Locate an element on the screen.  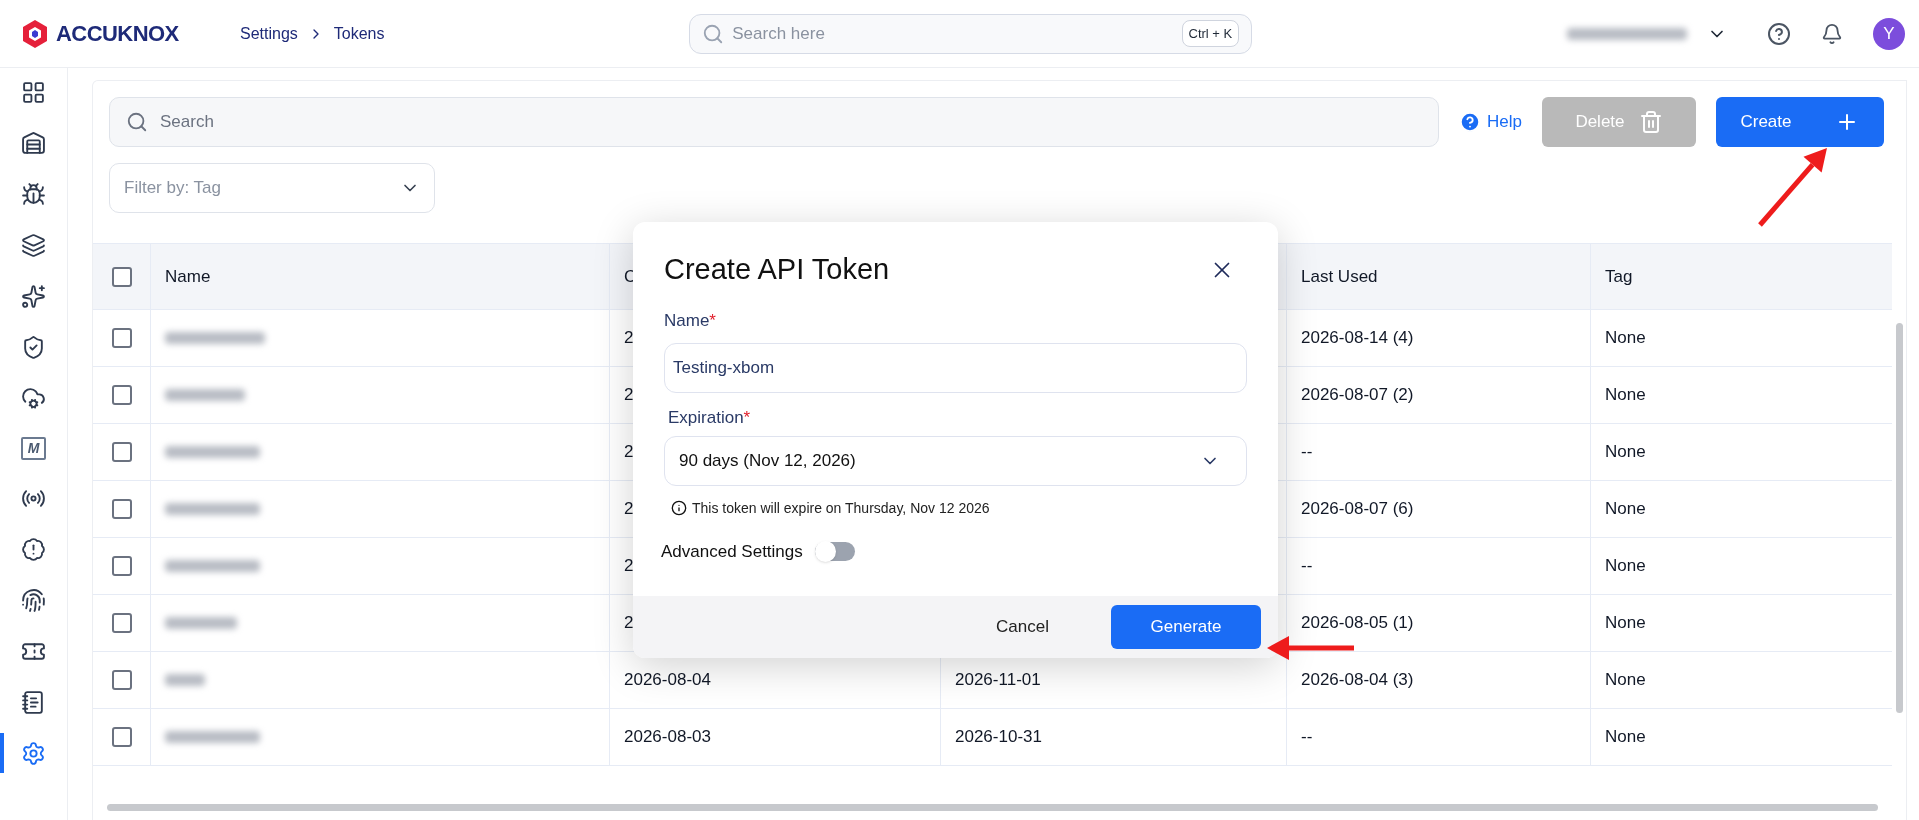
cancel-button: Cancel is located at coordinates (1022, 627).